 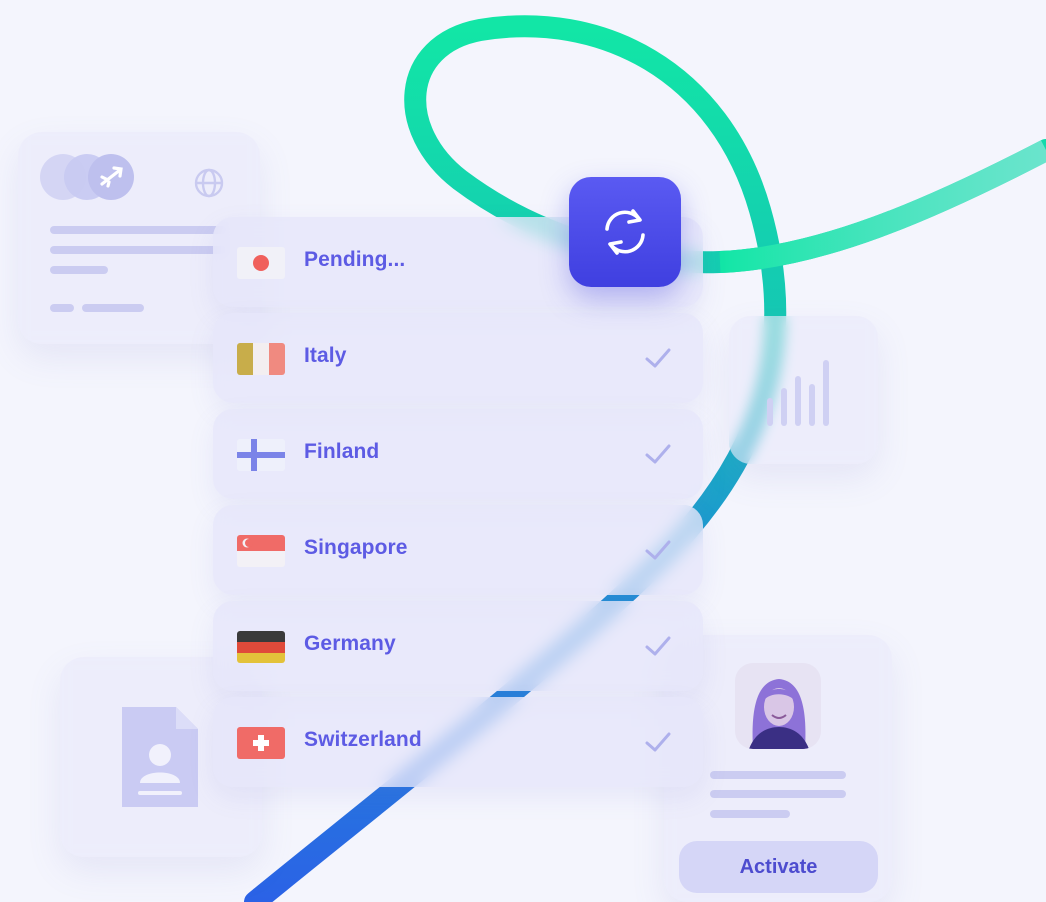 What do you see at coordinates (363, 739) in the screenshot?
I see `country-label: Switzerland` at bounding box center [363, 739].